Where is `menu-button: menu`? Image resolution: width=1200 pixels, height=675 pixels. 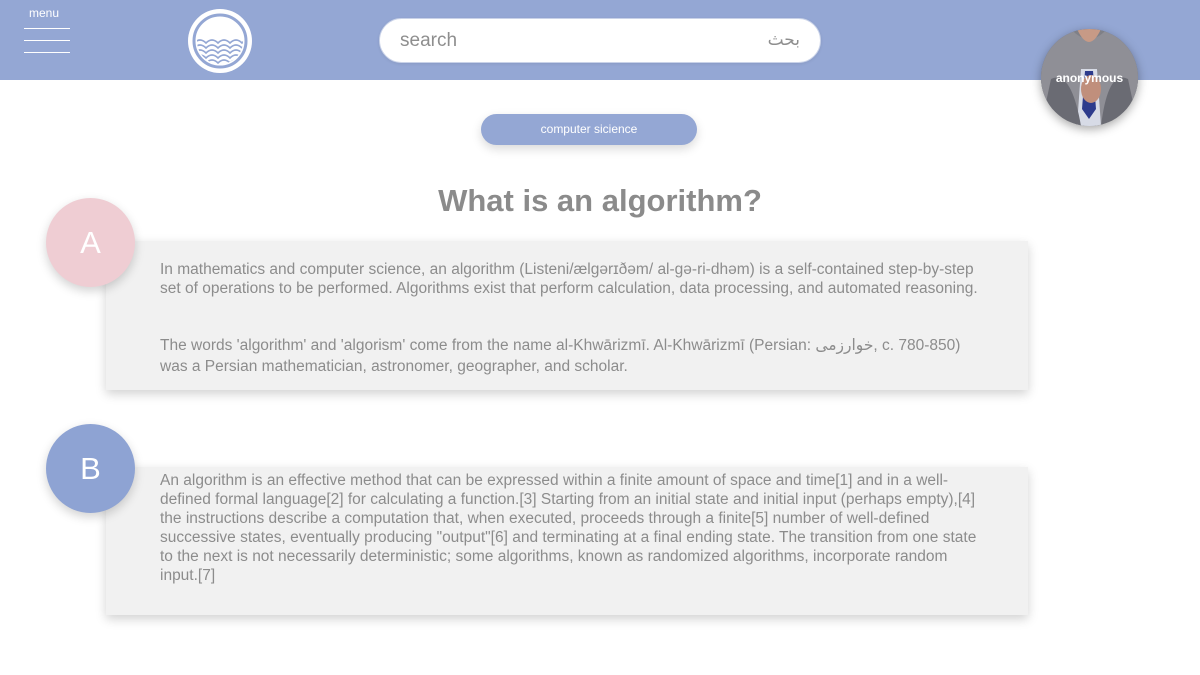 menu-button: menu is located at coordinates (48, 31).